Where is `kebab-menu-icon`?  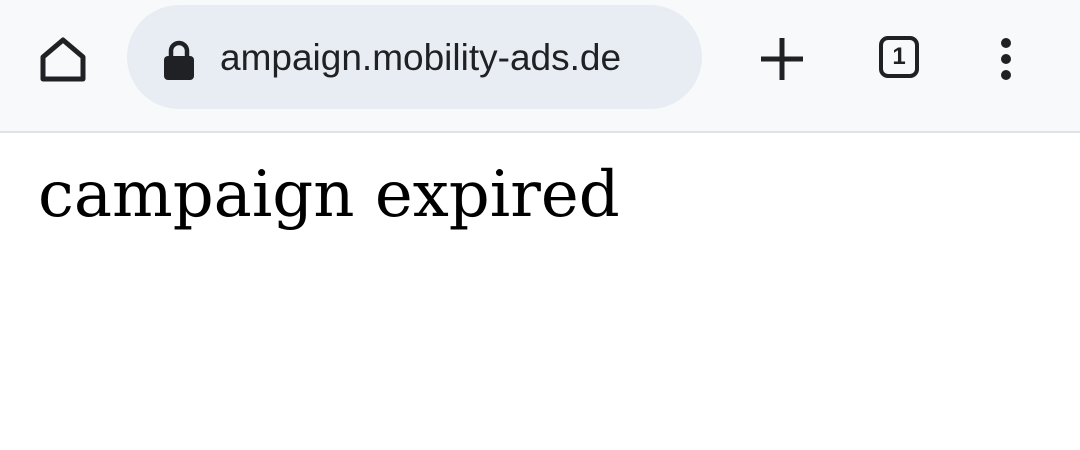 kebab-menu-icon is located at coordinates (1006, 59).